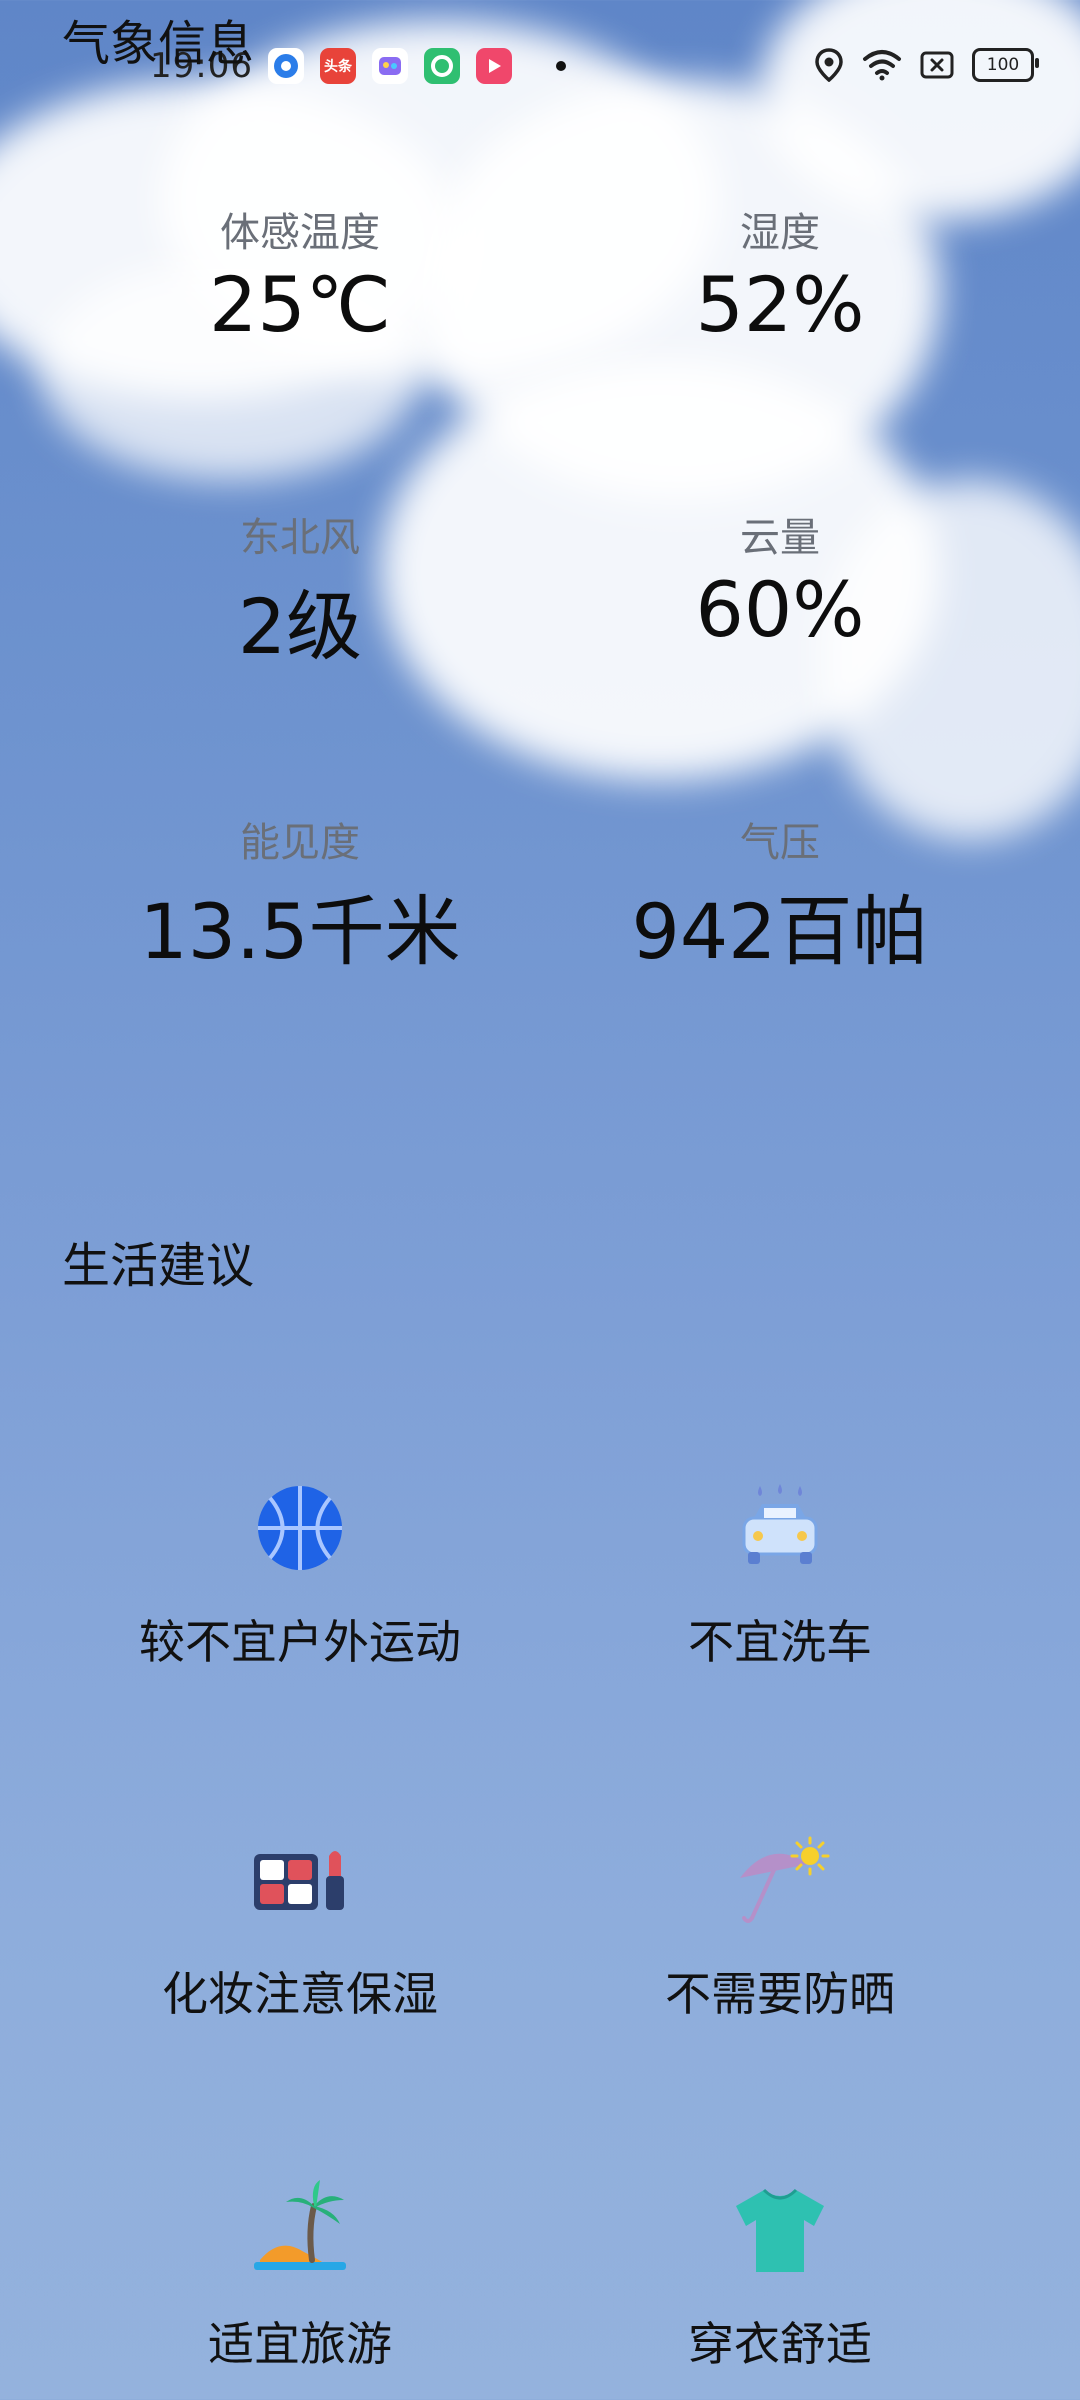 Image resolution: width=1080 pixels, height=2400 pixels. I want to click on metric-label: 气压, so click(780, 843).